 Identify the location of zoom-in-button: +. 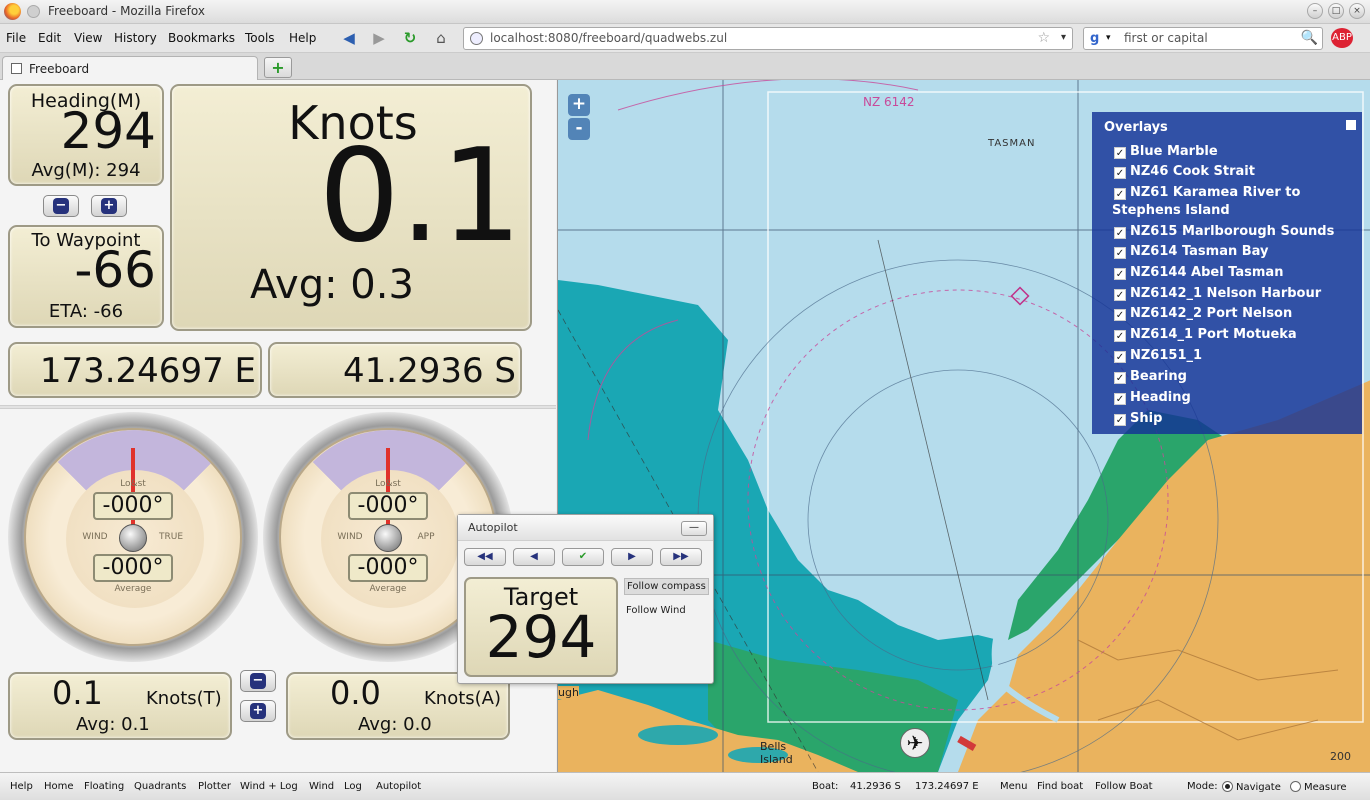
(579, 105).